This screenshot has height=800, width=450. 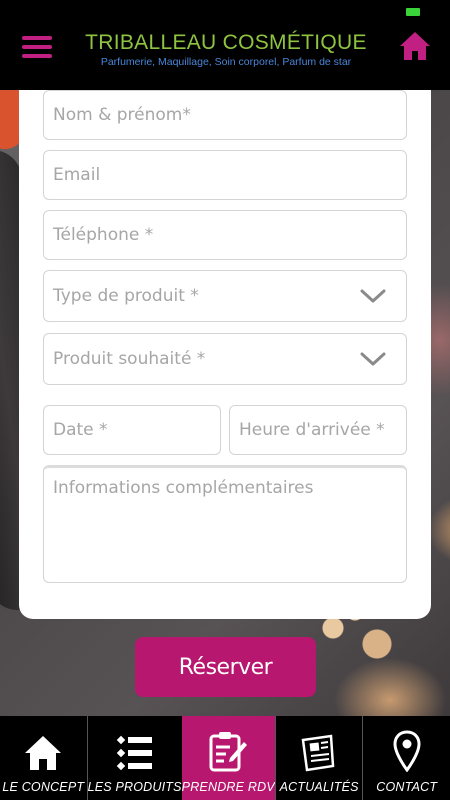 I want to click on name-placeholder: Nom & prénom*, so click(x=122, y=115).